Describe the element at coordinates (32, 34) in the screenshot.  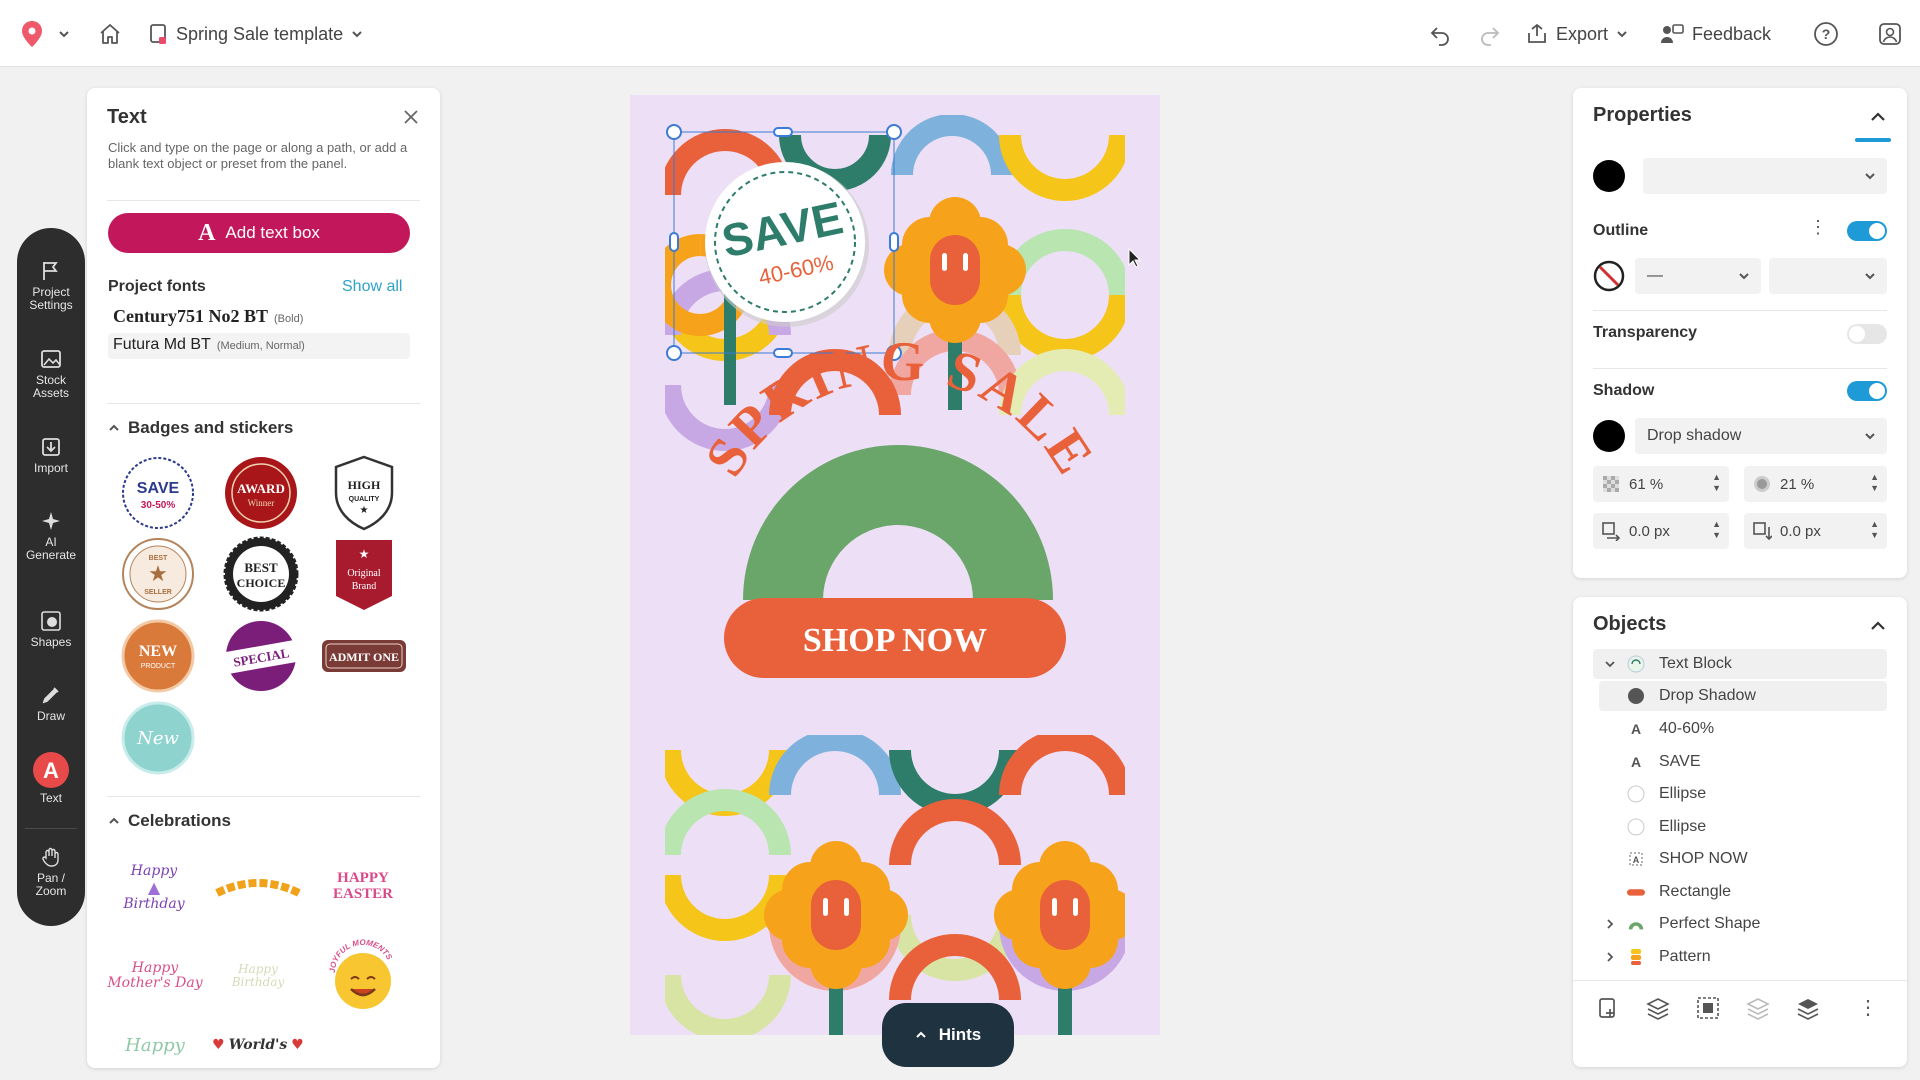
I see `app-logo-icon` at that location.